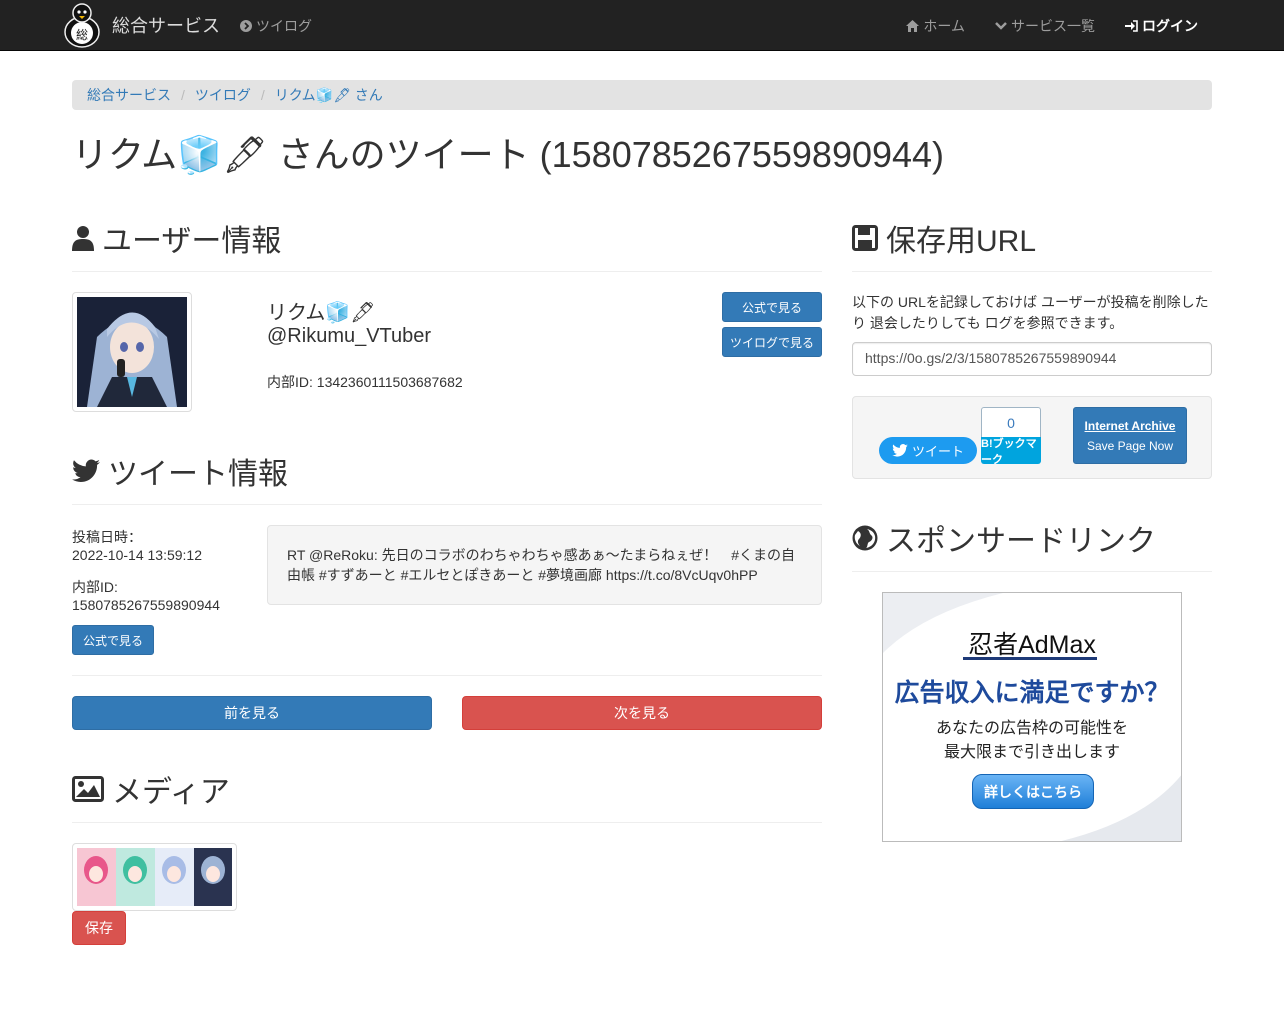  I want to click on breadcrumb: 総合サービス / ツイログ / リクム🧊🖋 さん, so click(642, 95).